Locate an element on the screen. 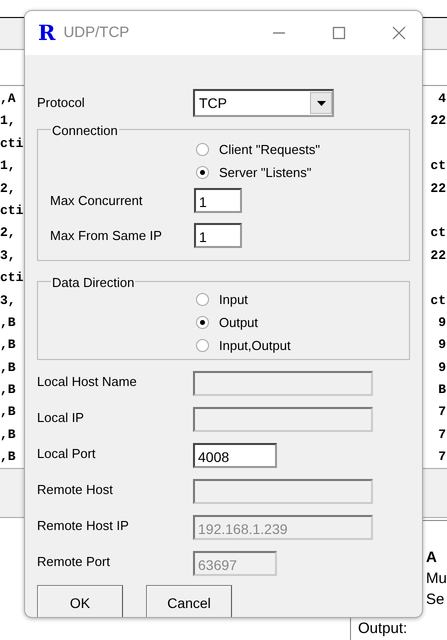  radio-label: Output is located at coordinates (238, 322).